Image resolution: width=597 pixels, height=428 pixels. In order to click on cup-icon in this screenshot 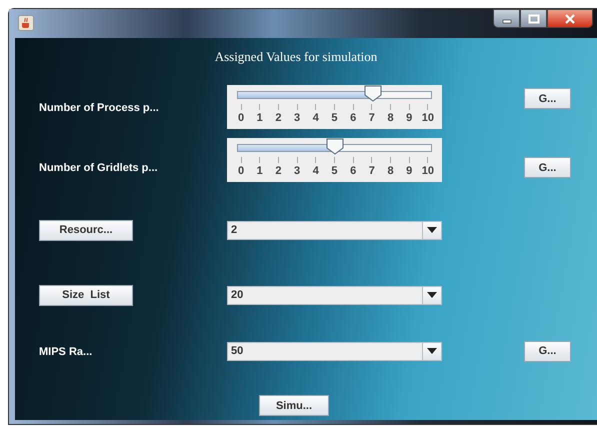, I will do `click(26, 23)`.